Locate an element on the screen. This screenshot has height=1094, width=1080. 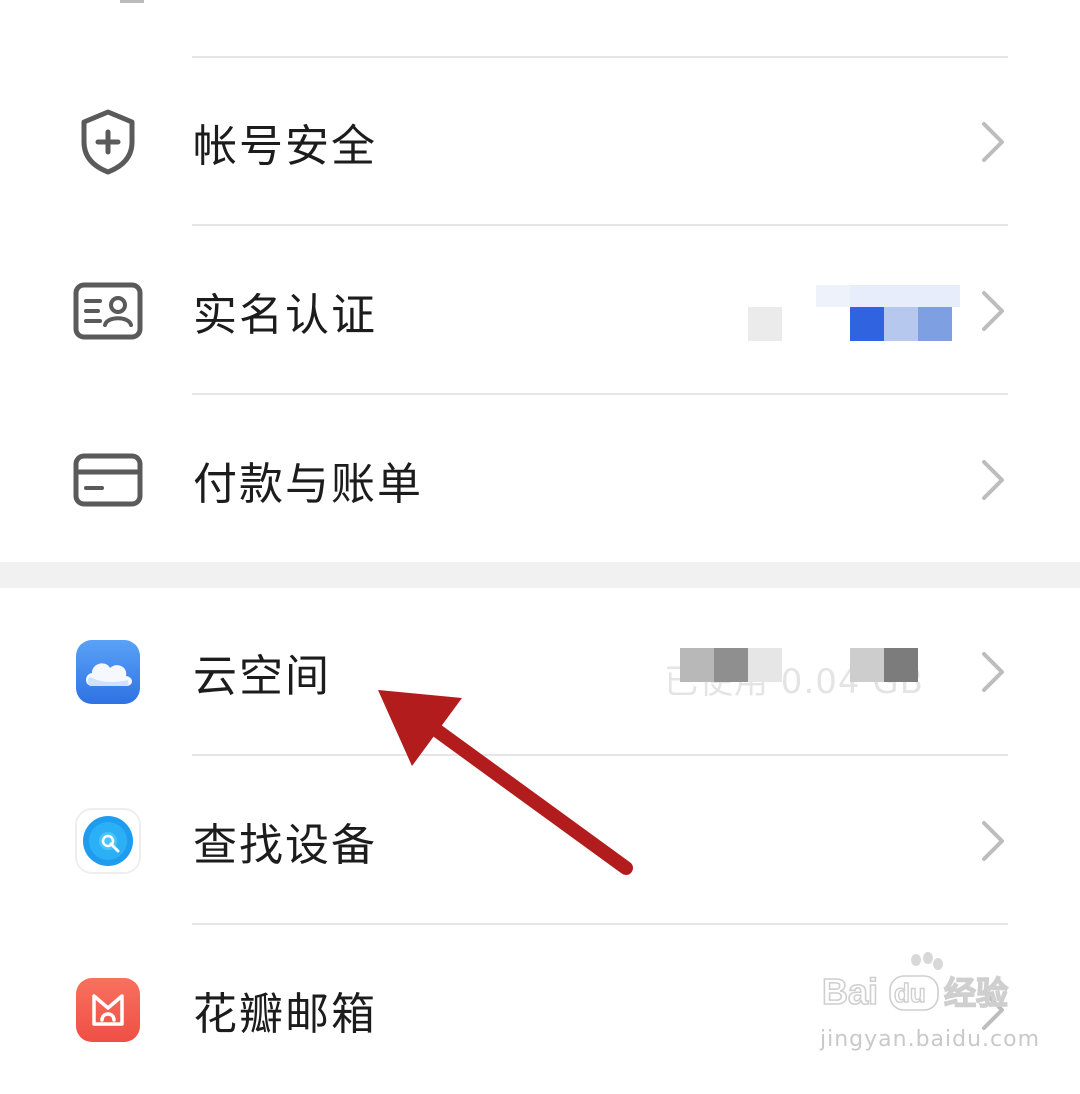
watermark-logo-text: Bai is located at coordinates (850, 991).